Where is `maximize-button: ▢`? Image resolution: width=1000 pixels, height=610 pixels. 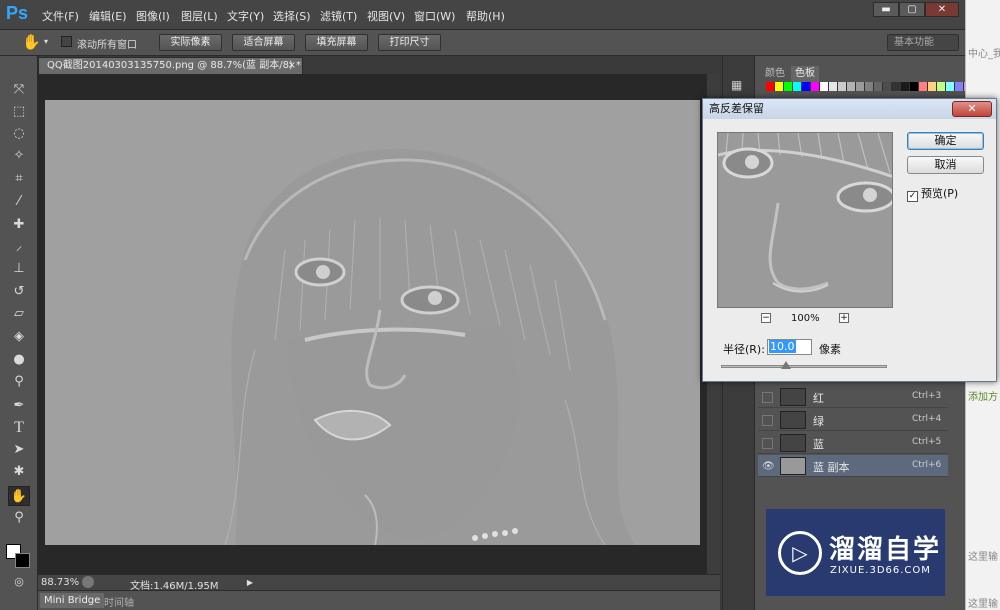
maximize-button: ▢ is located at coordinates (912, 9).